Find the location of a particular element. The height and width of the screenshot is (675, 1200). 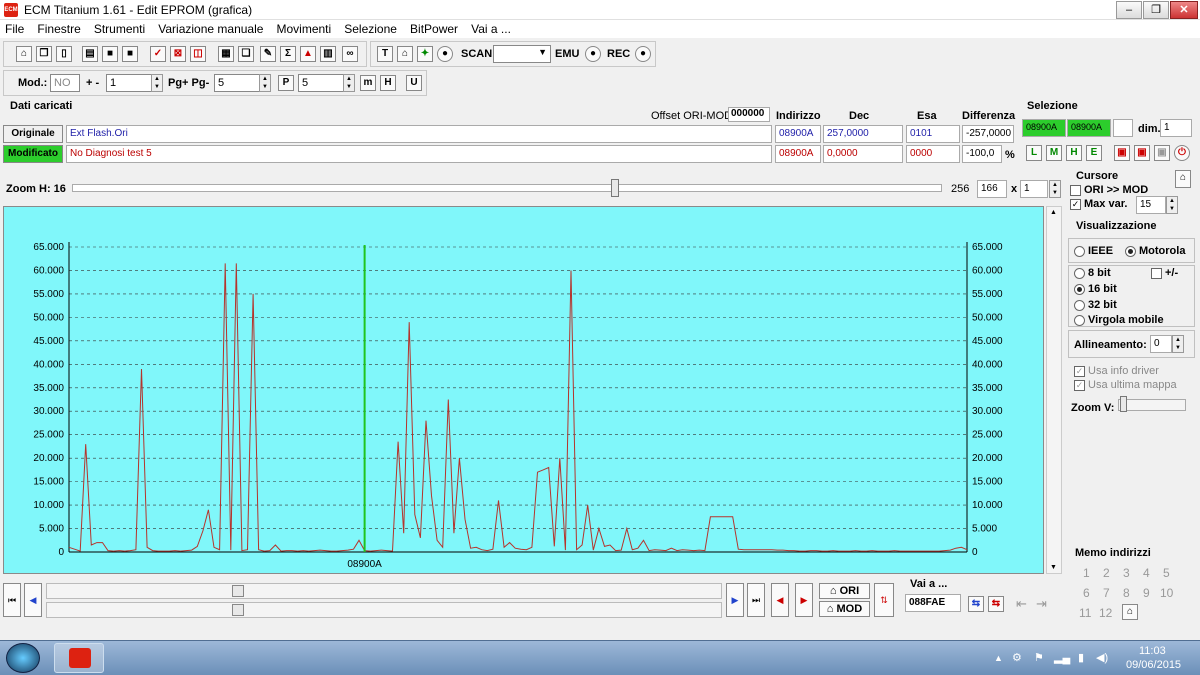

modificato-esa: 0000 is located at coordinates (933, 154).